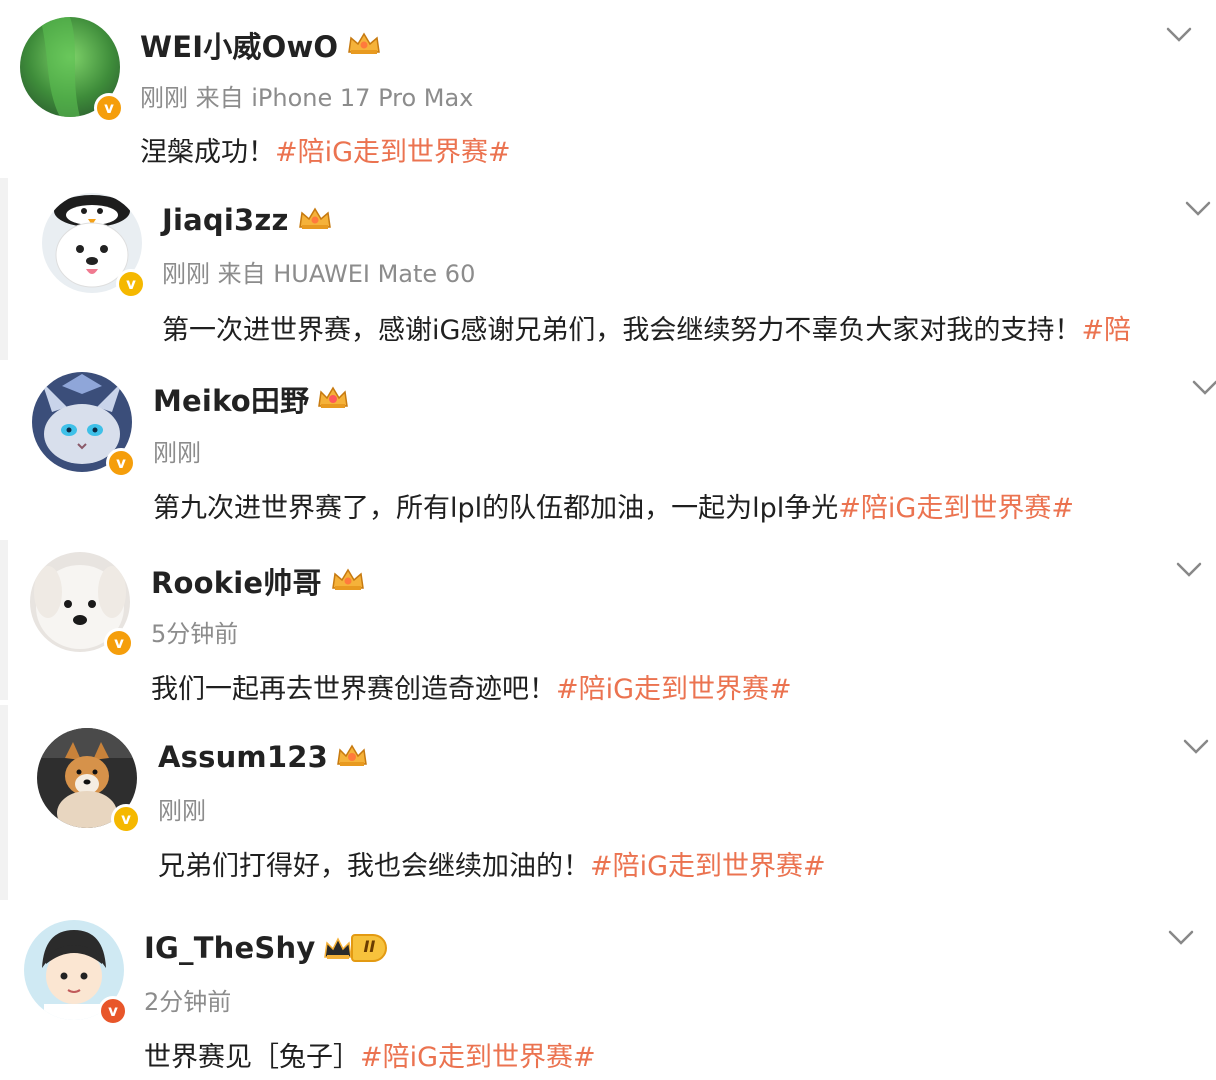  I want to click on username: IG_TheShy, so click(229, 948).